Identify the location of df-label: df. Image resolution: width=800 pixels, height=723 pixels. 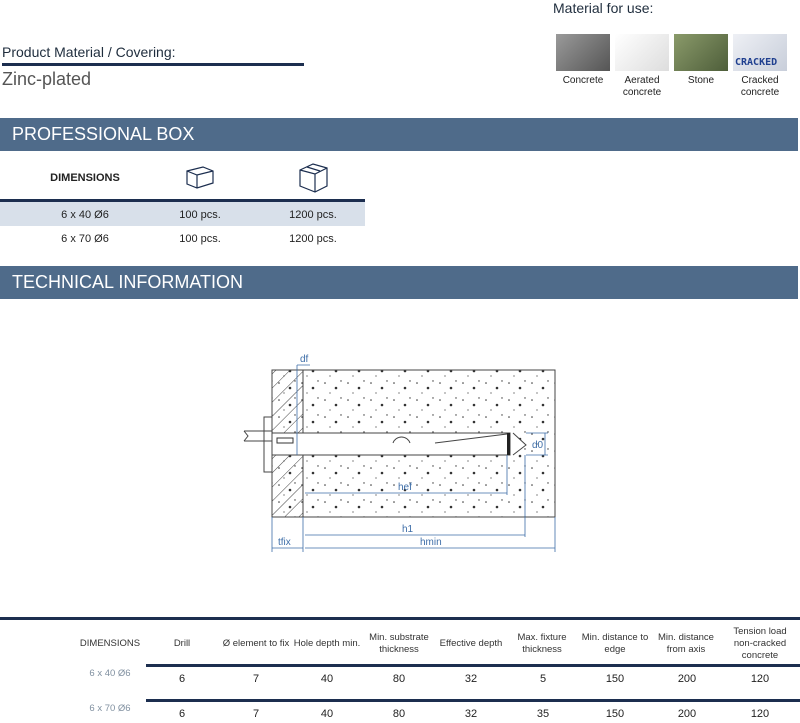
(304, 359).